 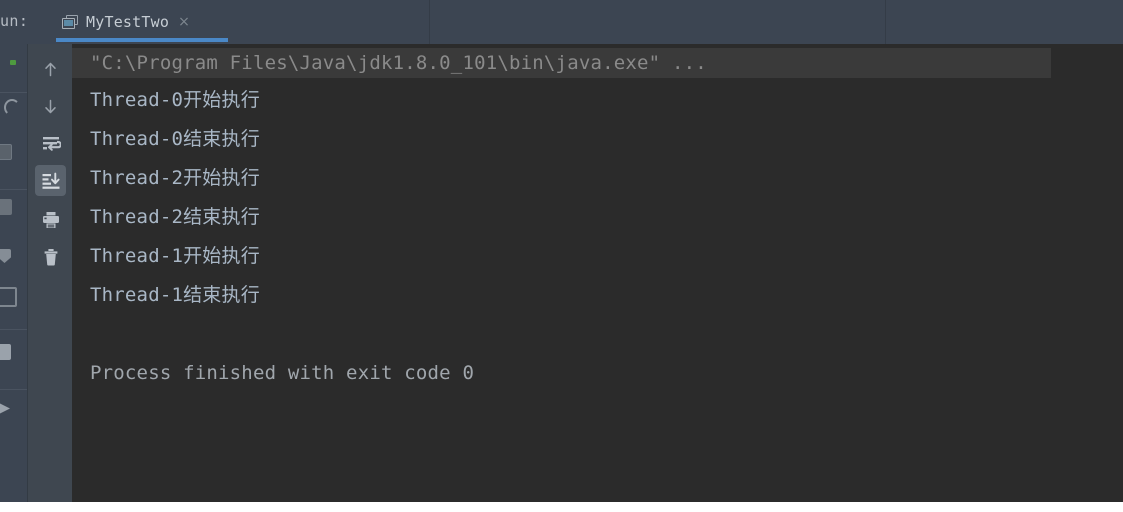 I want to click on console-line: Thread-1结束执行, so click(x=175, y=295).